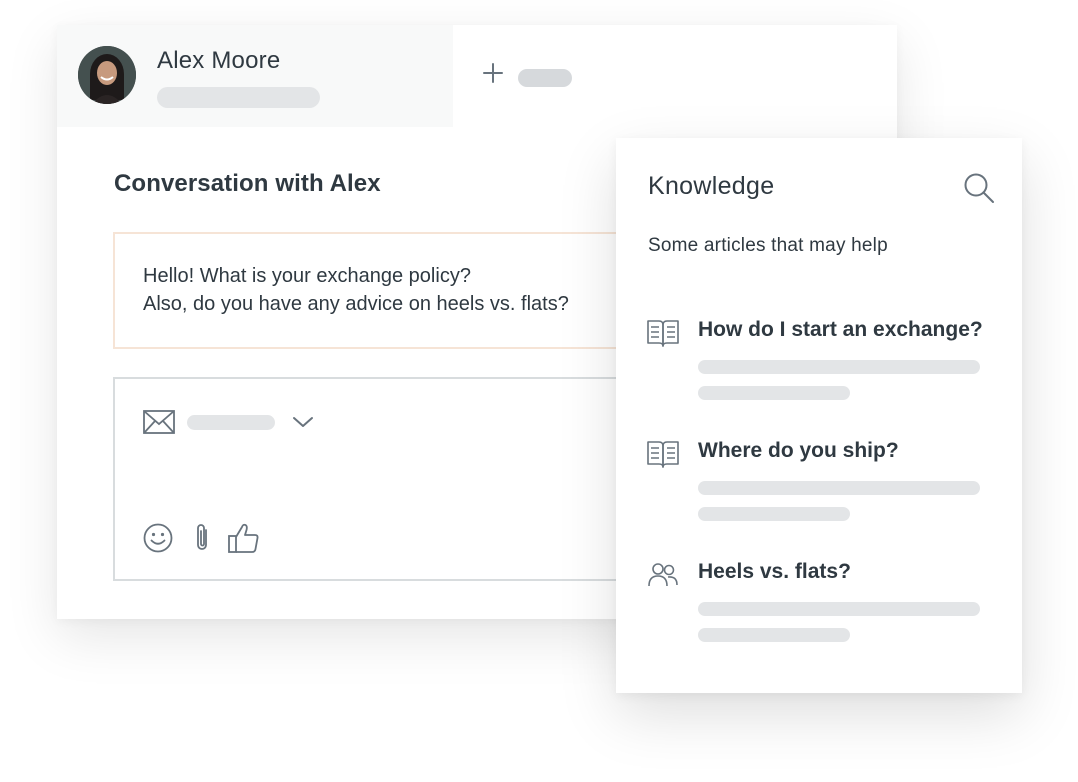  What do you see at coordinates (768, 245) in the screenshot?
I see `knowledge-subtitle: Some articles that may help` at bounding box center [768, 245].